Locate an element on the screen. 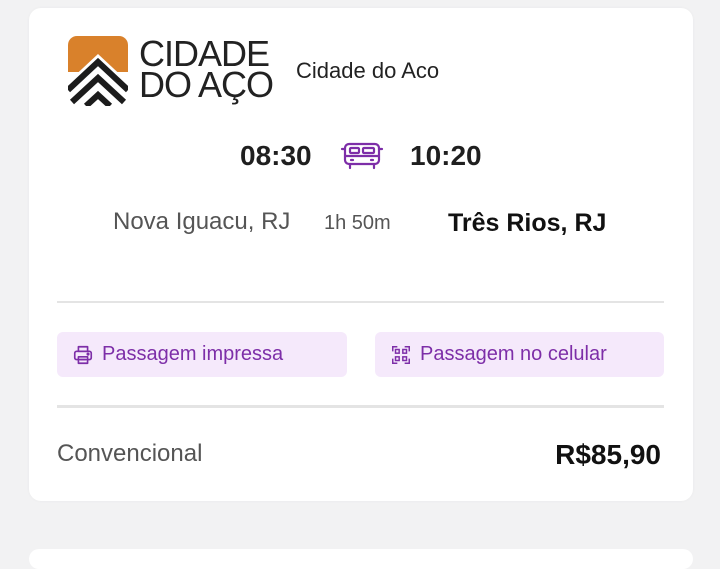  arrival-time: 10:20 is located at coordinates (446, 155).